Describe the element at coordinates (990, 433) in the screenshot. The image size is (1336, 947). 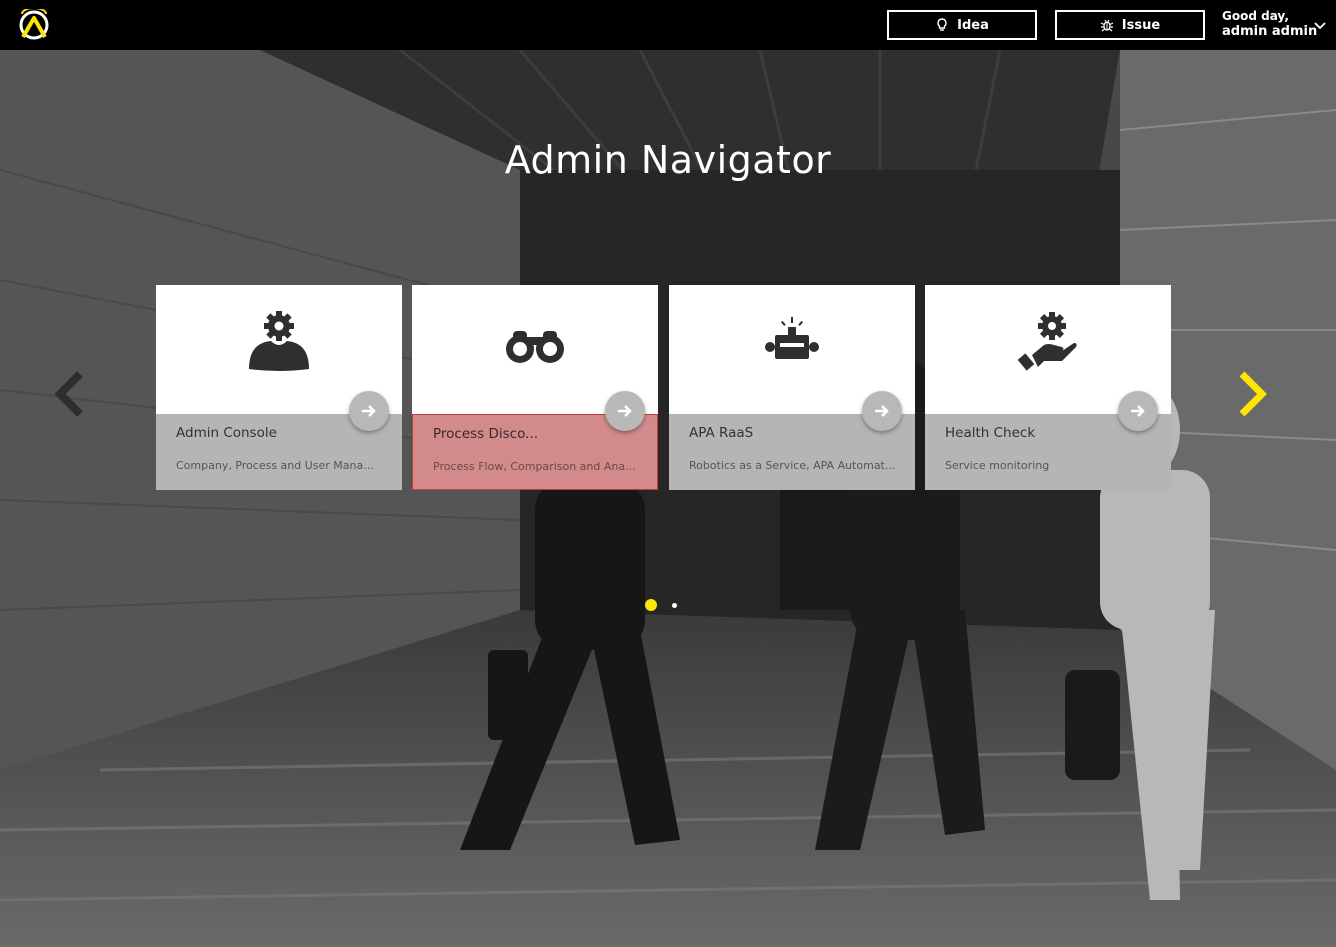
I see `card-title: Health Check` at that location.